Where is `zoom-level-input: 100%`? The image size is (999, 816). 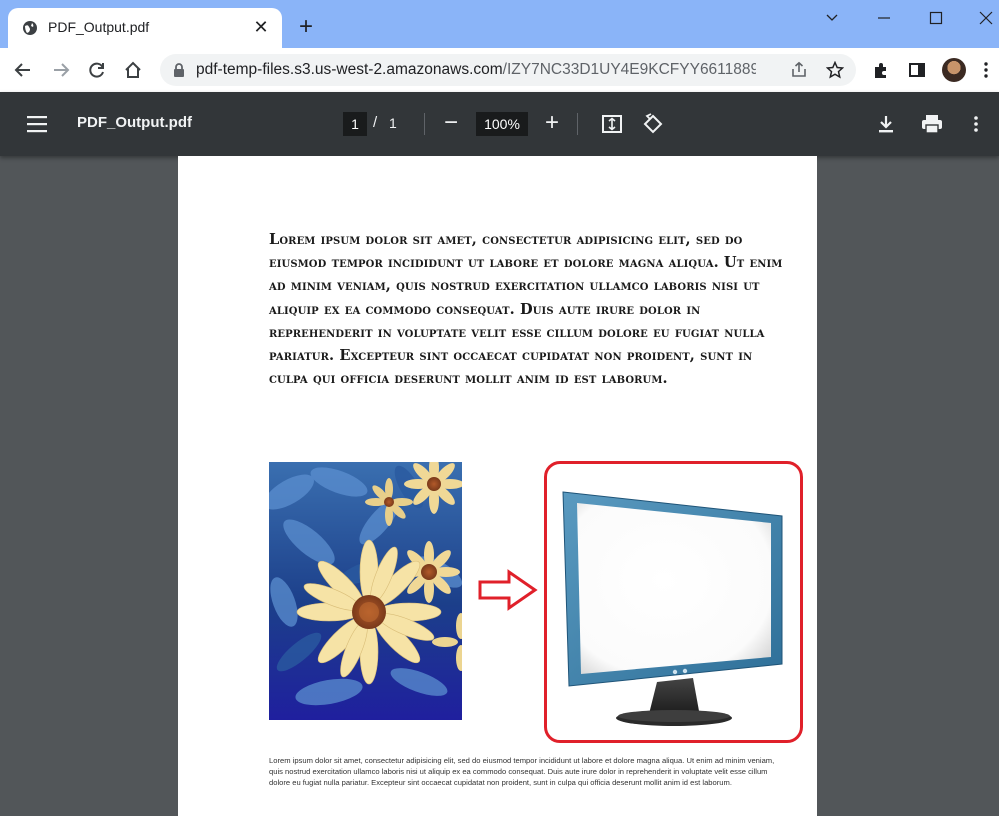 zoom-level-input: 100% is located at coordinates (502, 124).